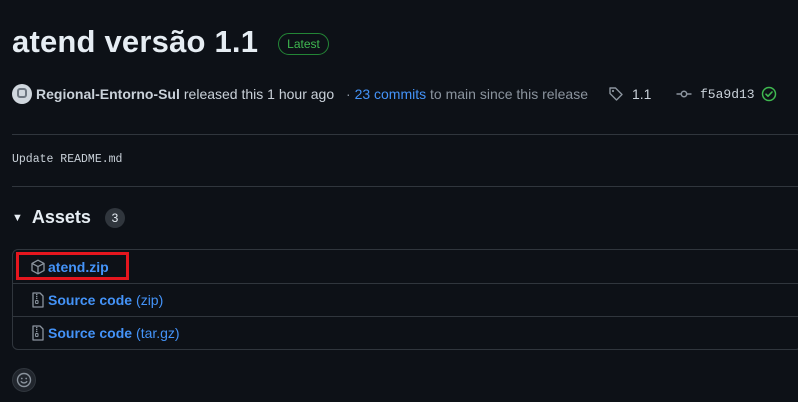 The height and width of the screenshot is (402, 798). What do you see at coordinates (108, 94) in the screenshot?
I see `author-link: Regional-Entorno-Sul` at bounding box center [108, 94].